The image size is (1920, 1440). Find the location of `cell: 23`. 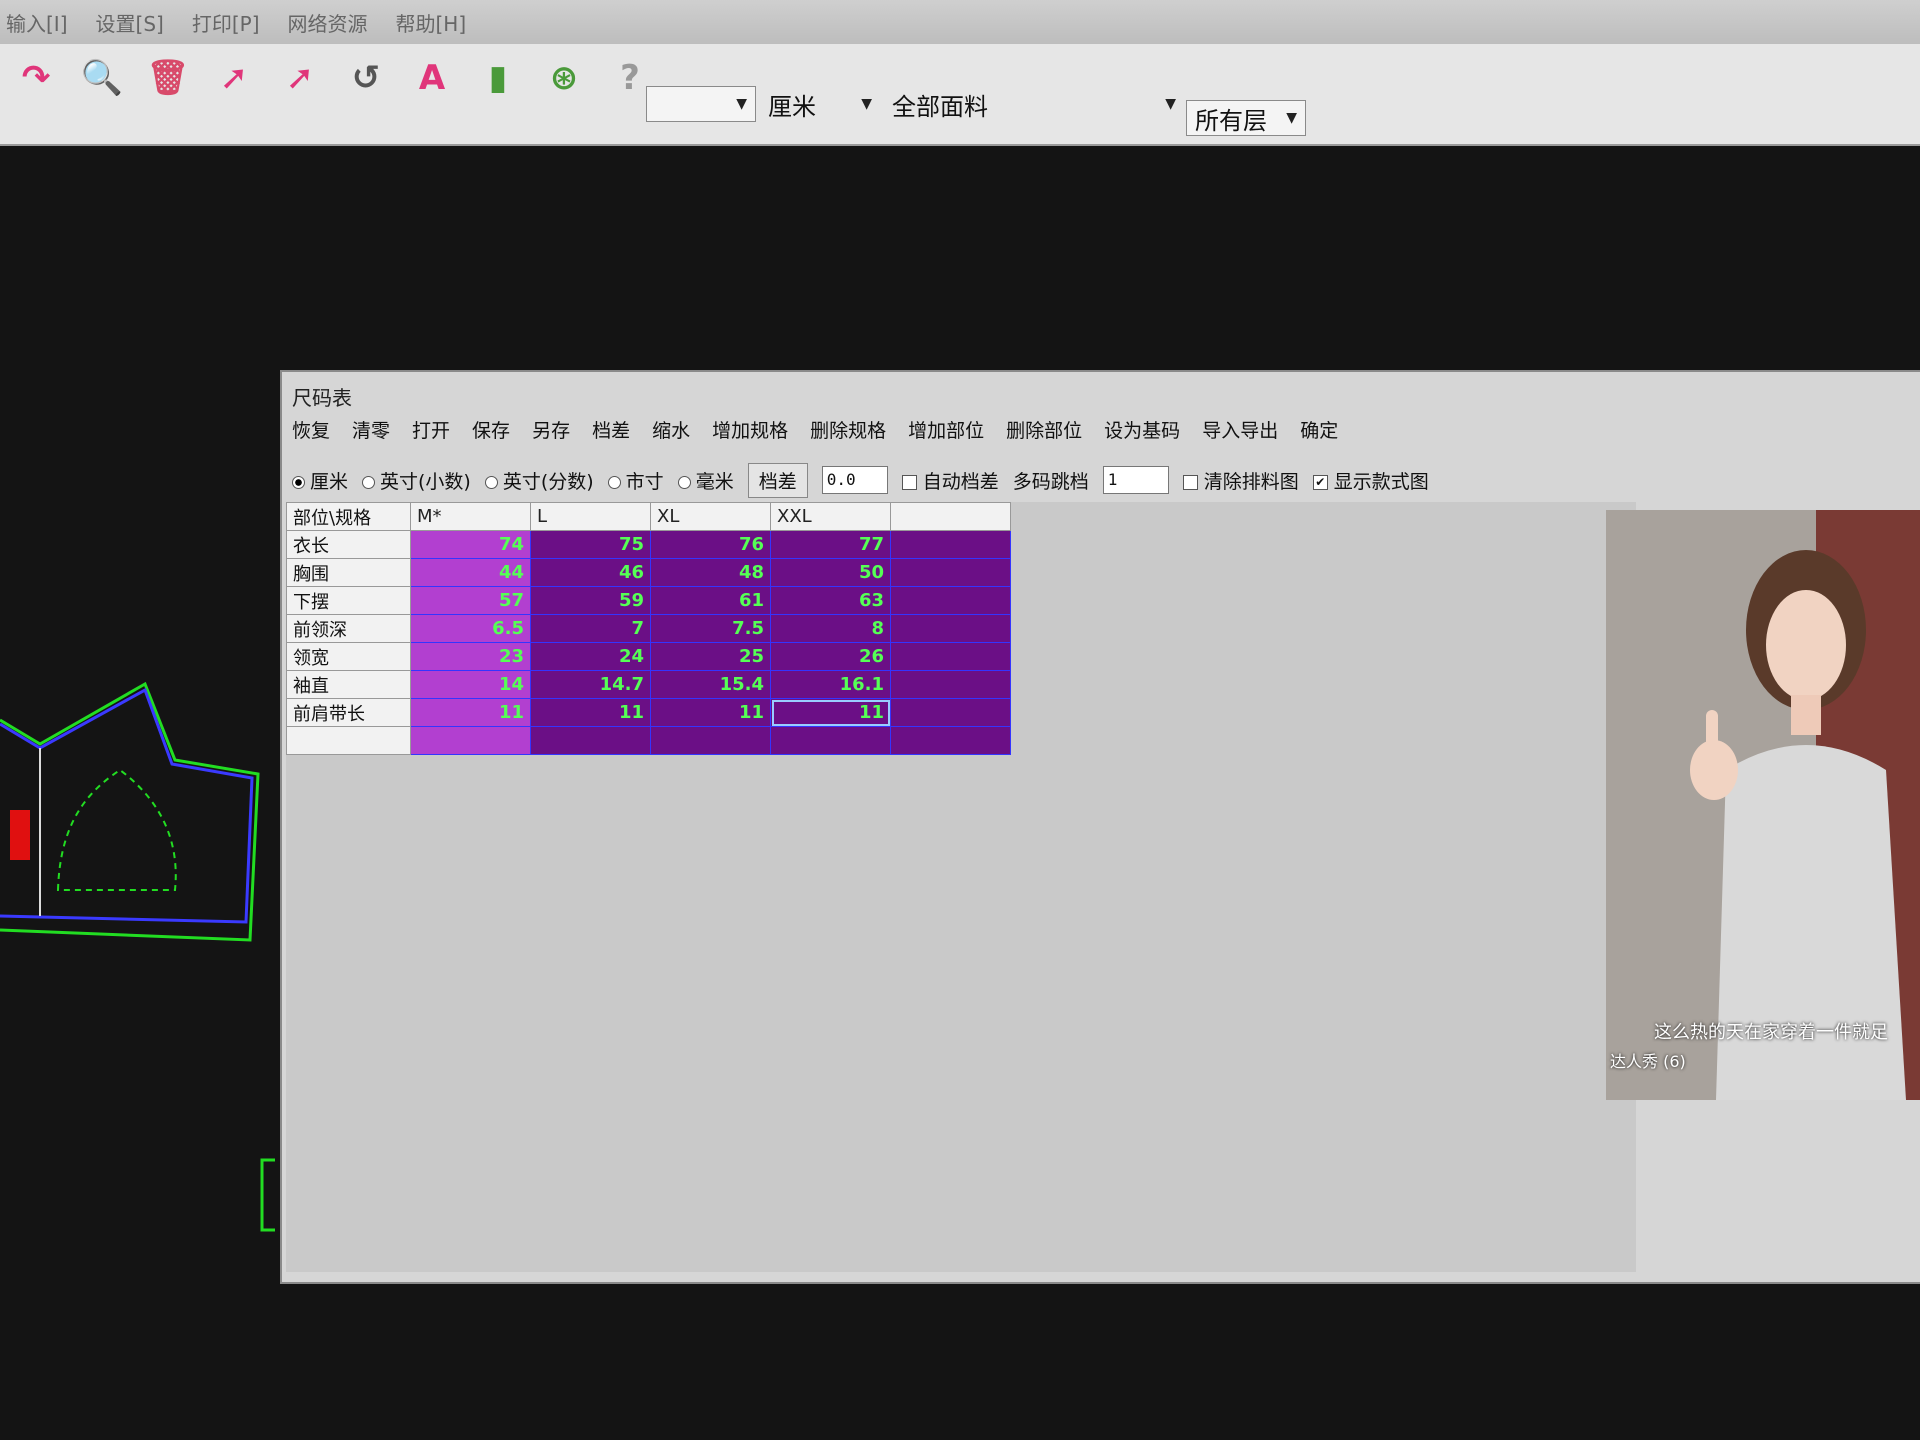

cell: 23 is located at coordinates (470, 656).